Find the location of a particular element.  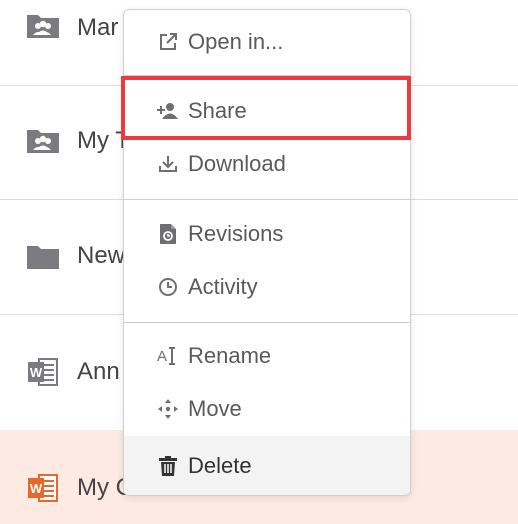

trash-icon is located at coordinates (168, 466).